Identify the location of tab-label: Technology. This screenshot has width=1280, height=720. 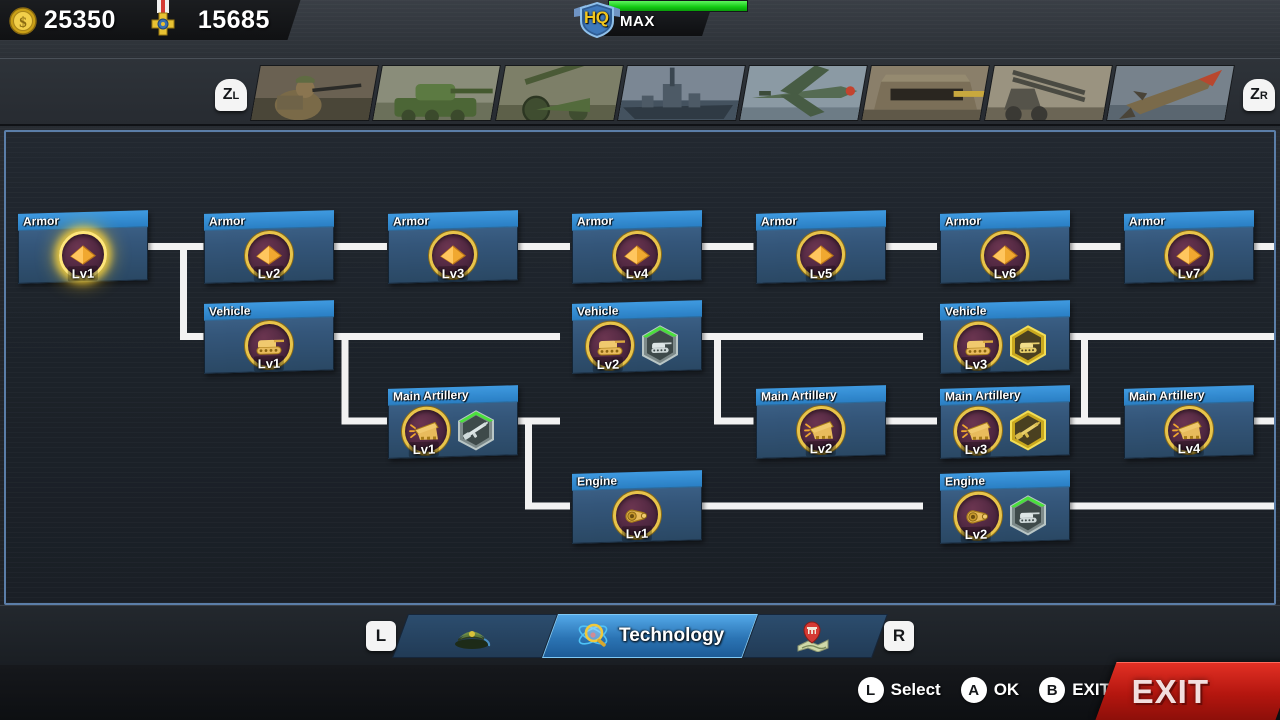
(671, 635).